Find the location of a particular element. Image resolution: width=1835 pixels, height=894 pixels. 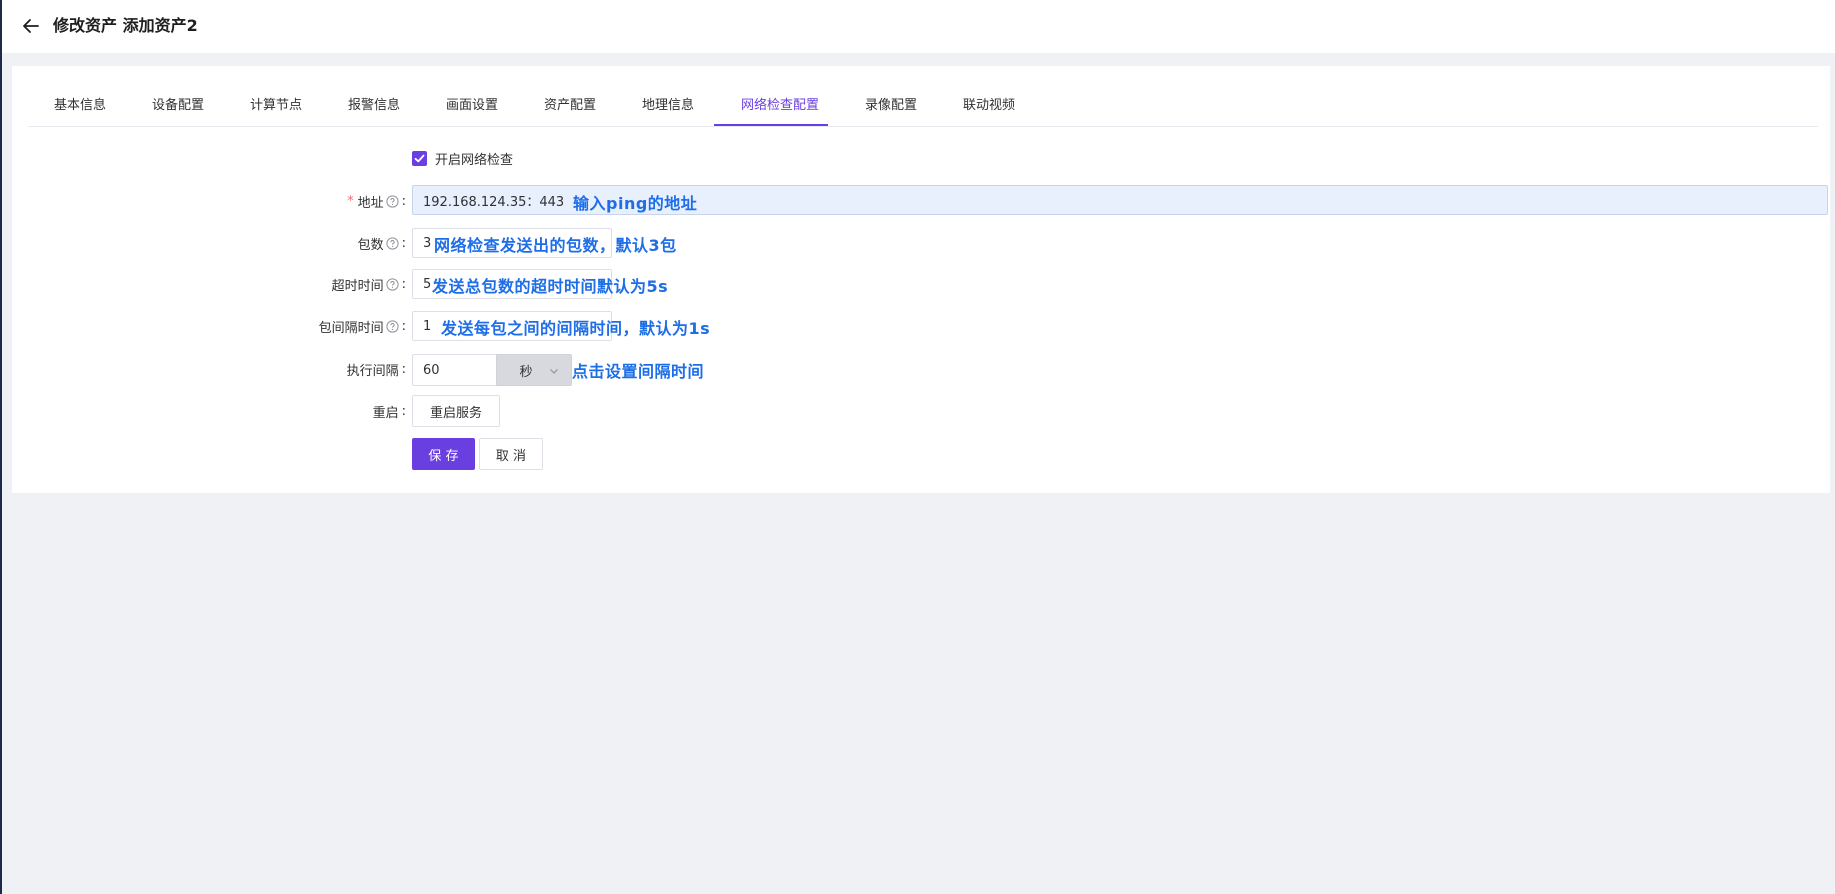

packet-interval-input-value: 1 is located at coordinates (427, 326).